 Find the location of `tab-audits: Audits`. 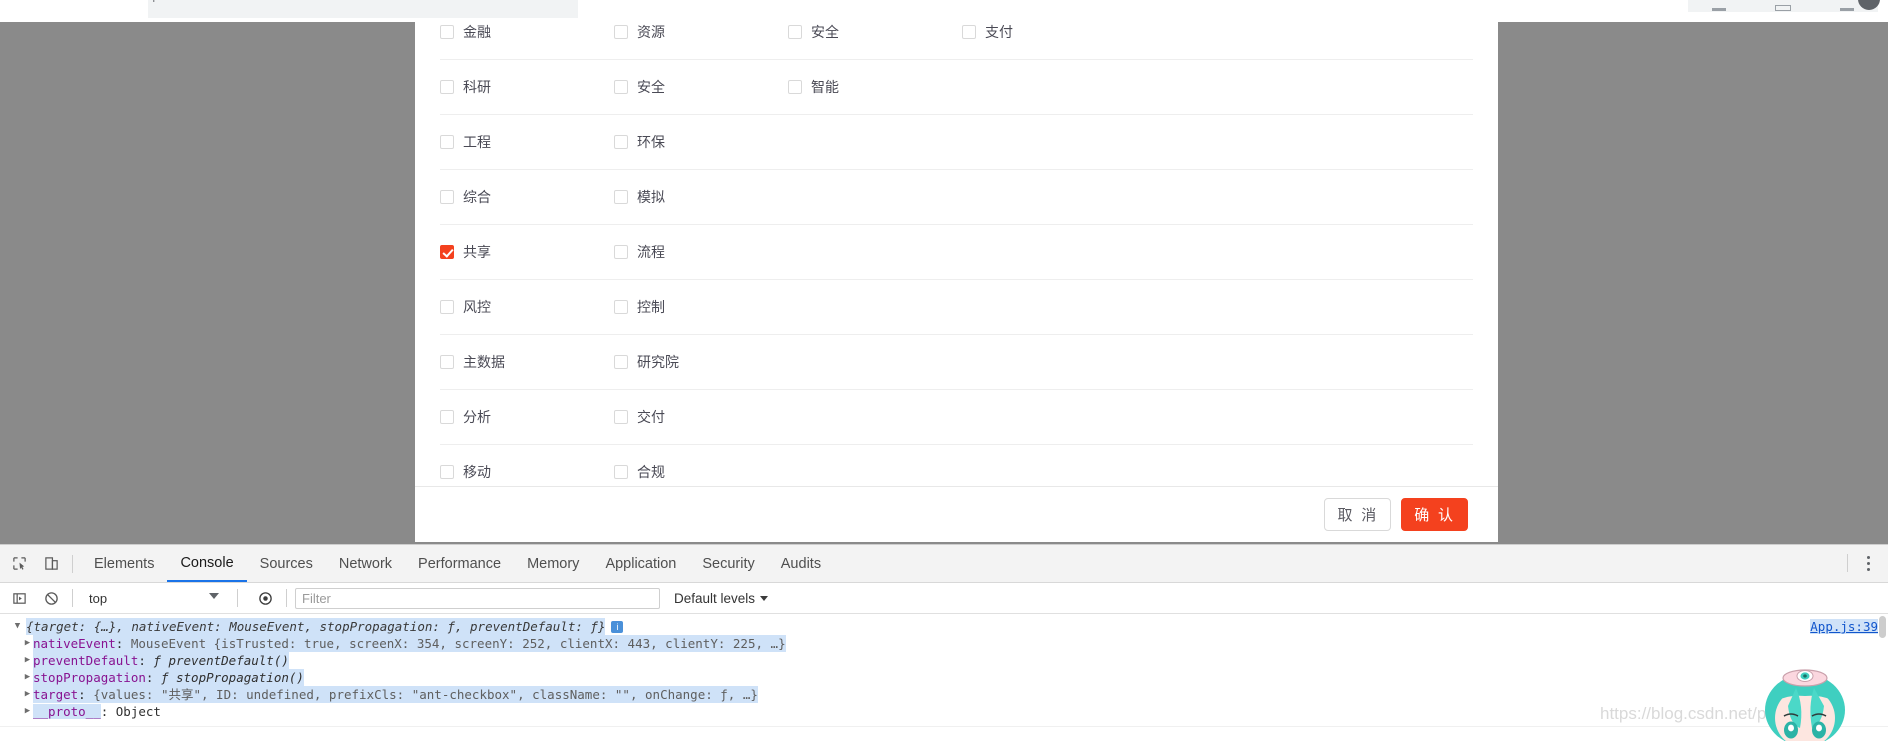

tab-audits: Audits is located at coordinates (801, 564).